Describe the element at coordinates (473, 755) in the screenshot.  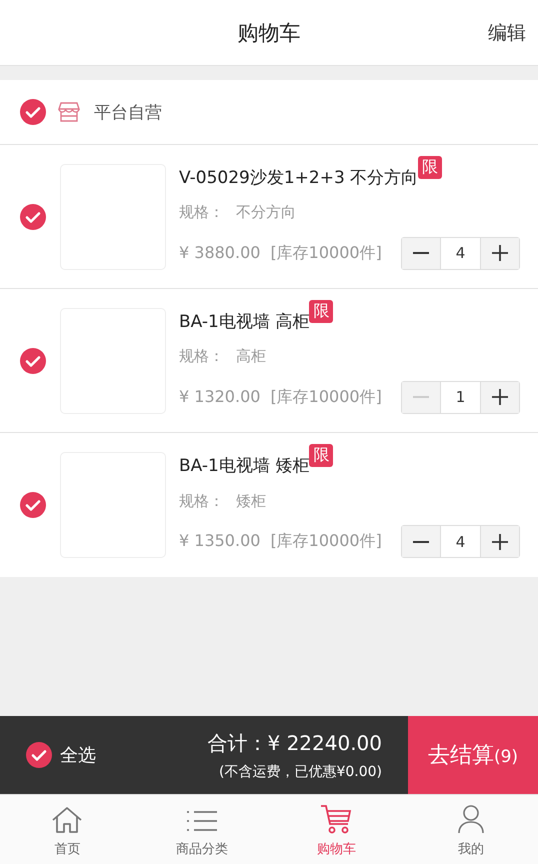
I see `checkout-button: 去结算(9)` at that location.